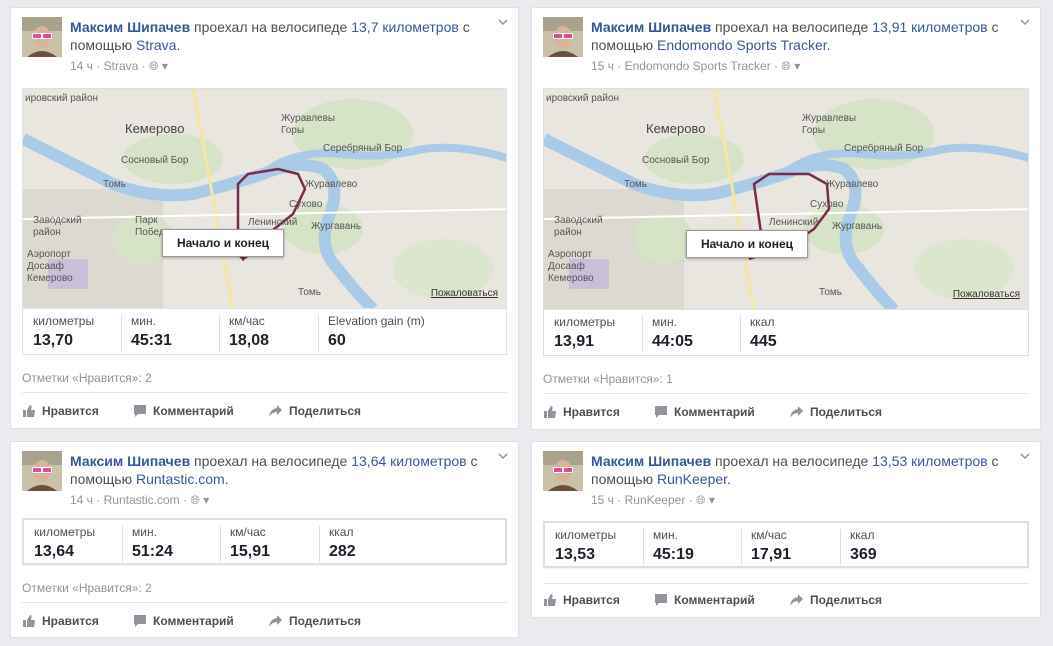 This screenshot has width=1053, height=646. What do you see at coordinates (331, 184) in the screenshot?
I see `map-label: Журавлево` at bounding box center [331, 184].